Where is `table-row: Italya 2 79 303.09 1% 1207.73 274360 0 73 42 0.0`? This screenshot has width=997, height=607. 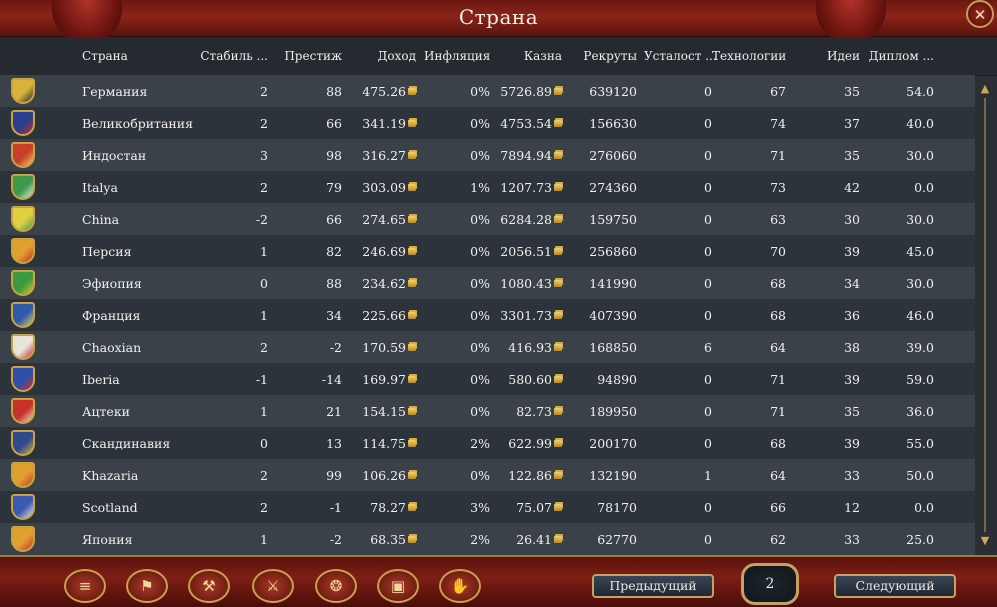
table-row: Italya 2 79 303.09 1% 1207.73 274360 0 73 42 0.0 is located at coordinates (487, 187).